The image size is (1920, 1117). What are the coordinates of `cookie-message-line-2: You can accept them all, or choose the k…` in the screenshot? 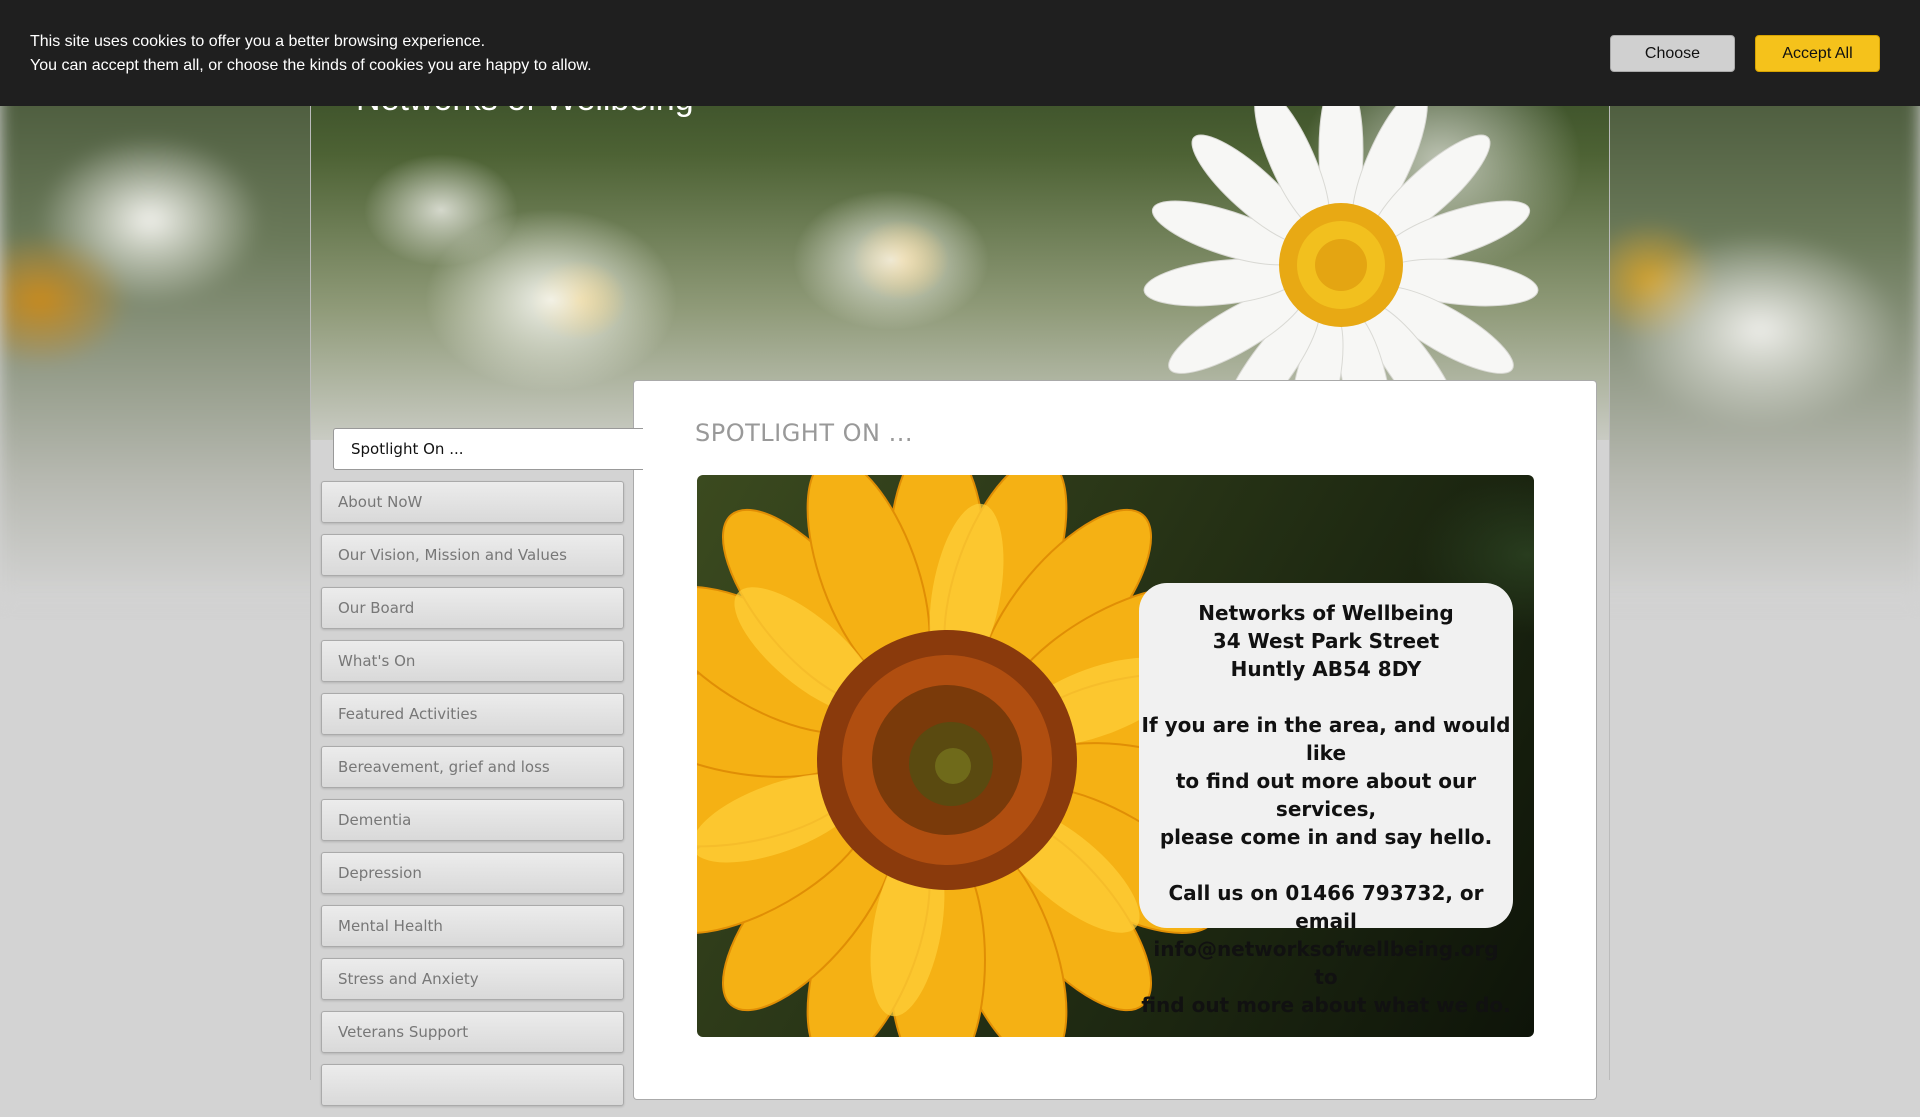 It's located at (311, 65).